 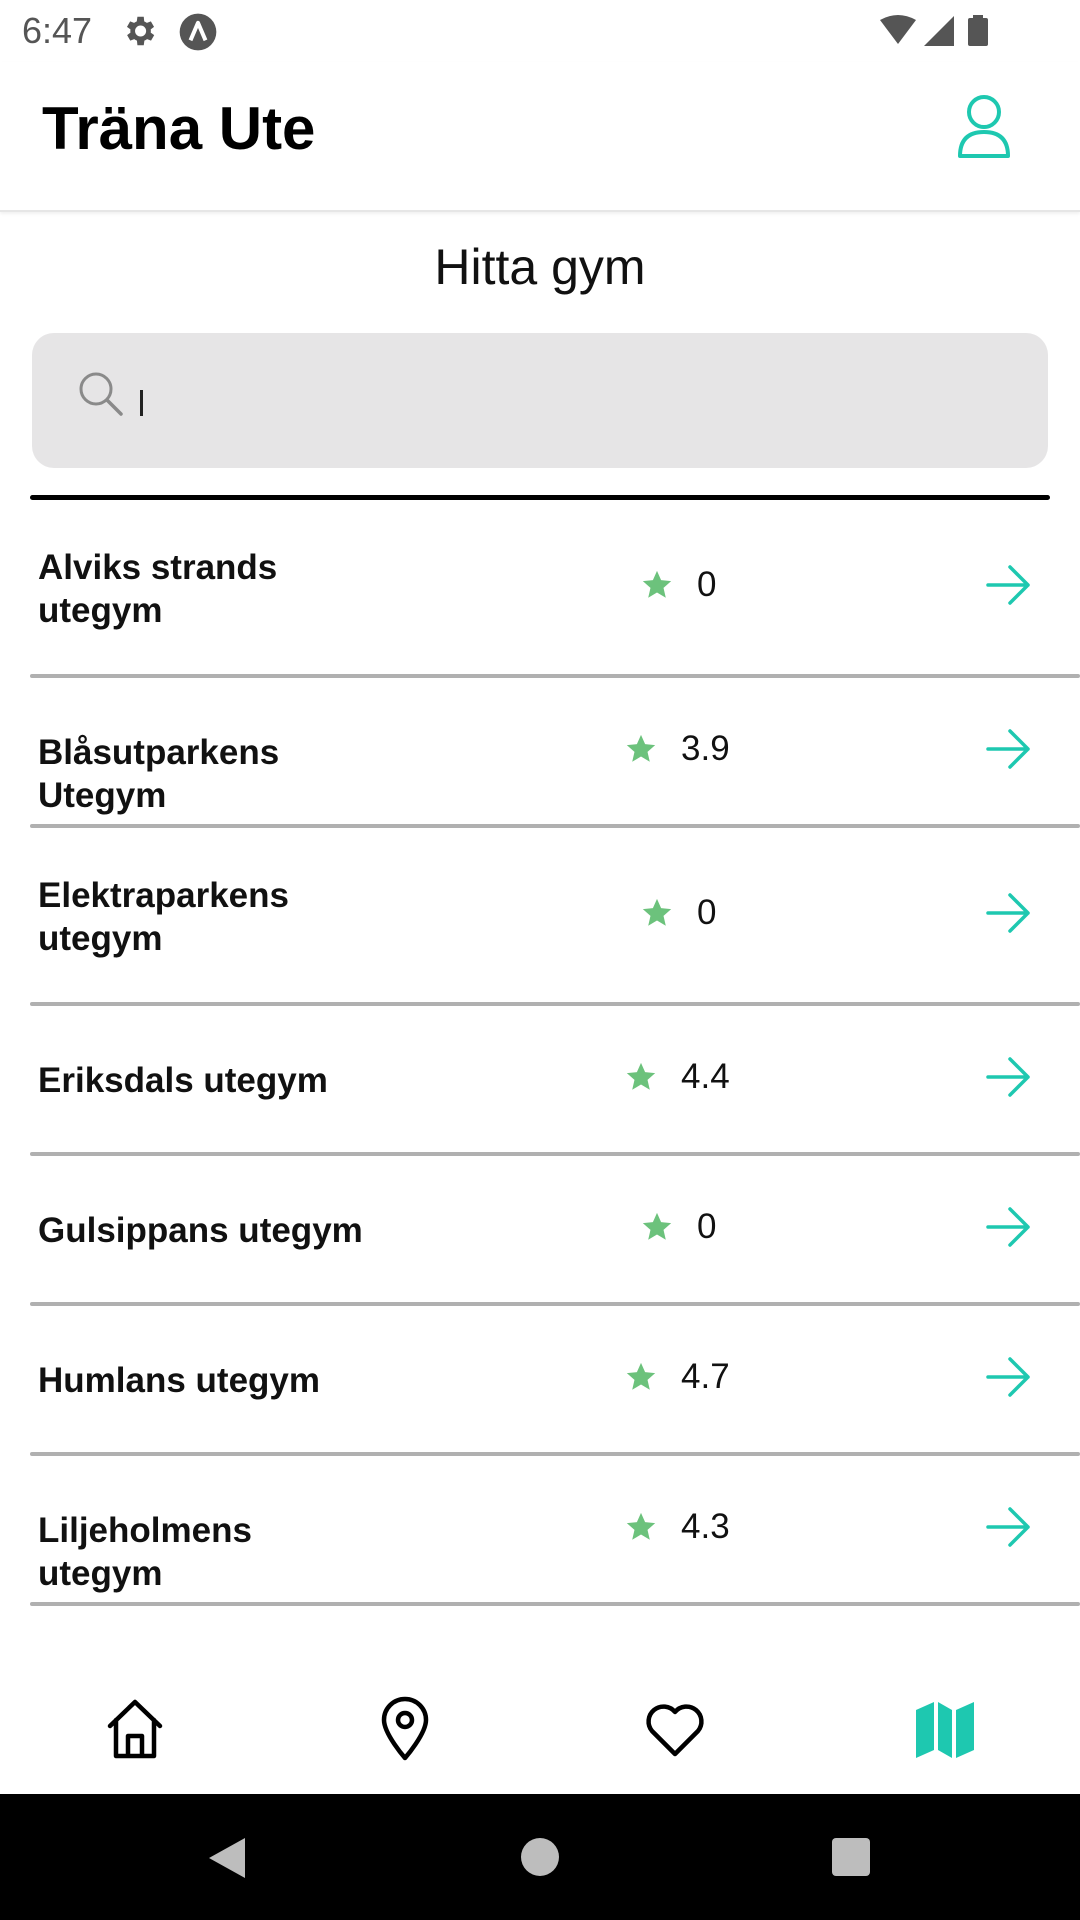 I want to click on home-icon, so click(x=135, y=1729).